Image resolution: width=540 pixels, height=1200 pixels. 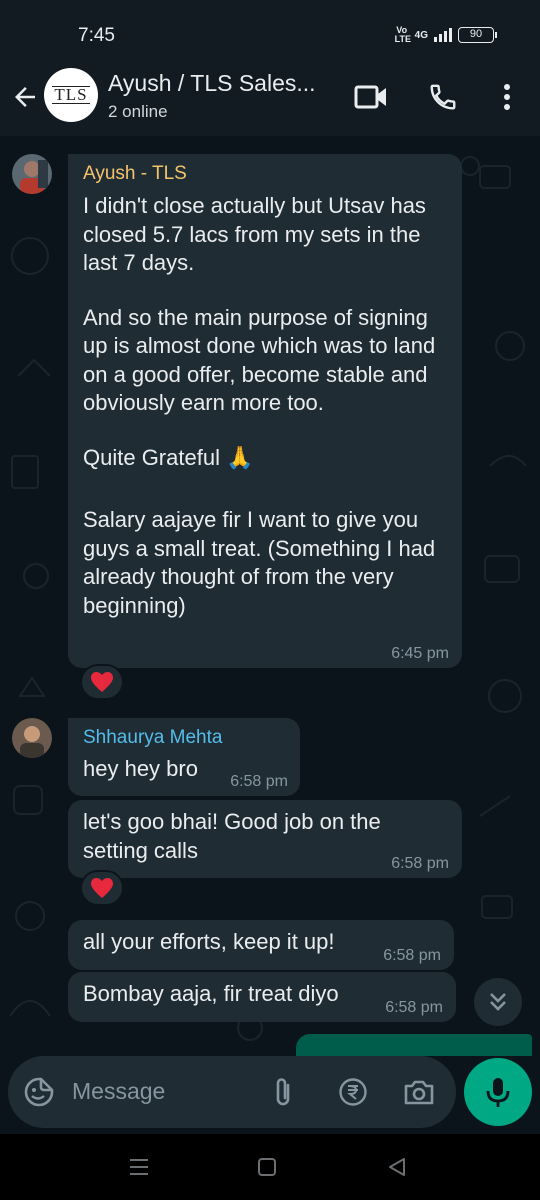 I want to click on message-bubble: all your efforts, keep it up! 6:58 pm, so click(x=261, y=945).